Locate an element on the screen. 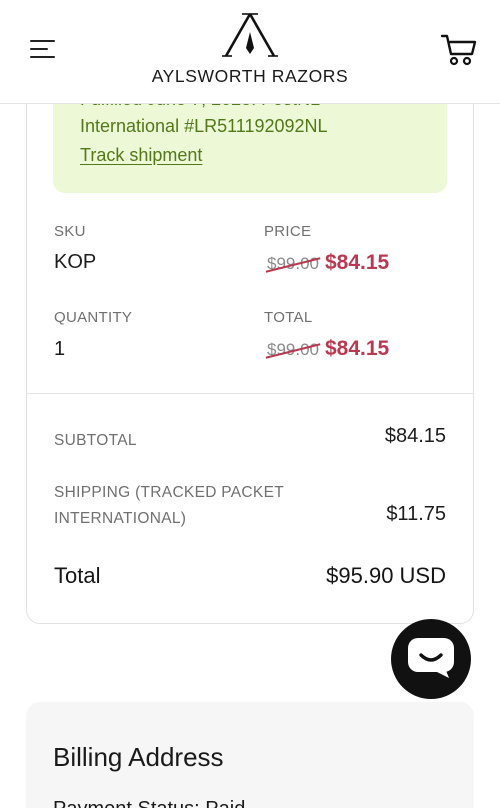 This screenshot has height=808, width=500. subtotal-value: $84.15 is located at coordinates (415, 436).